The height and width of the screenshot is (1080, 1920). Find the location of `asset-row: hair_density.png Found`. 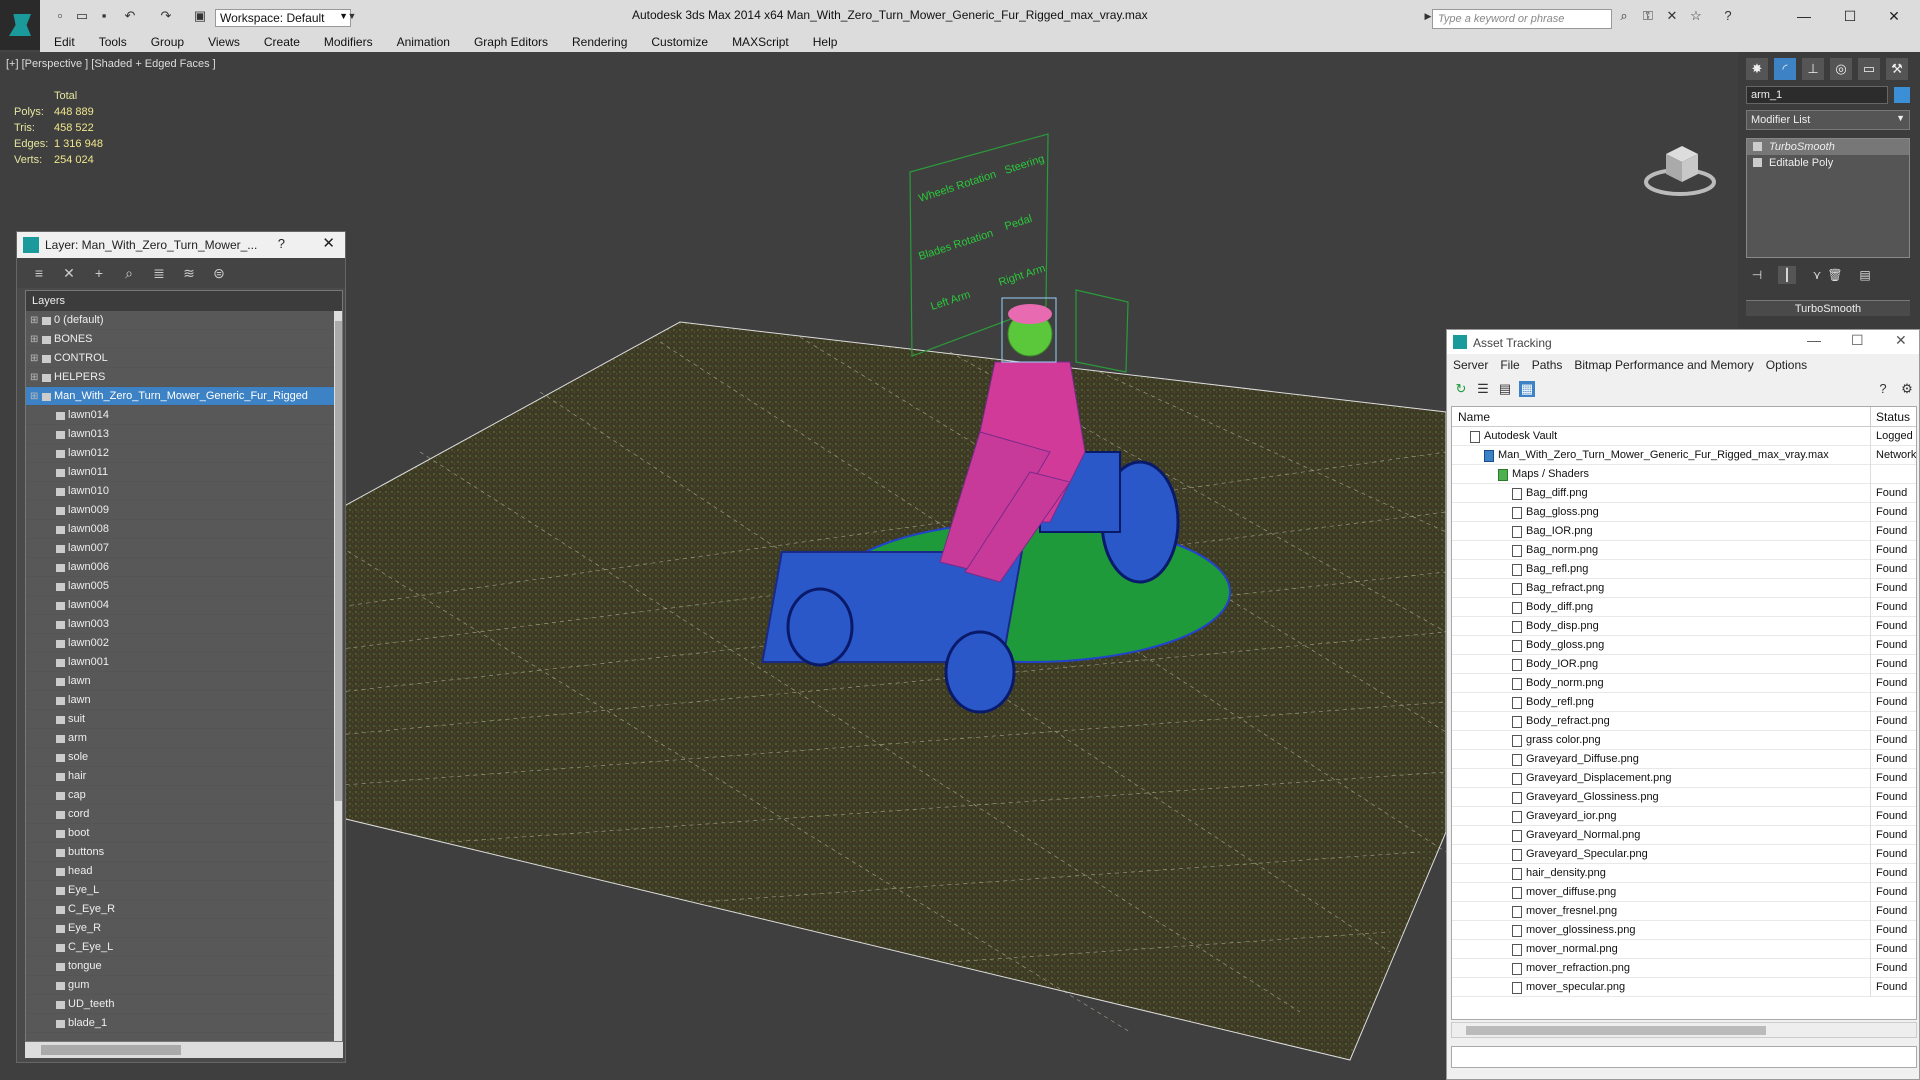

asset-row: hair_density.png Found is located at coordinates (1684, 873).